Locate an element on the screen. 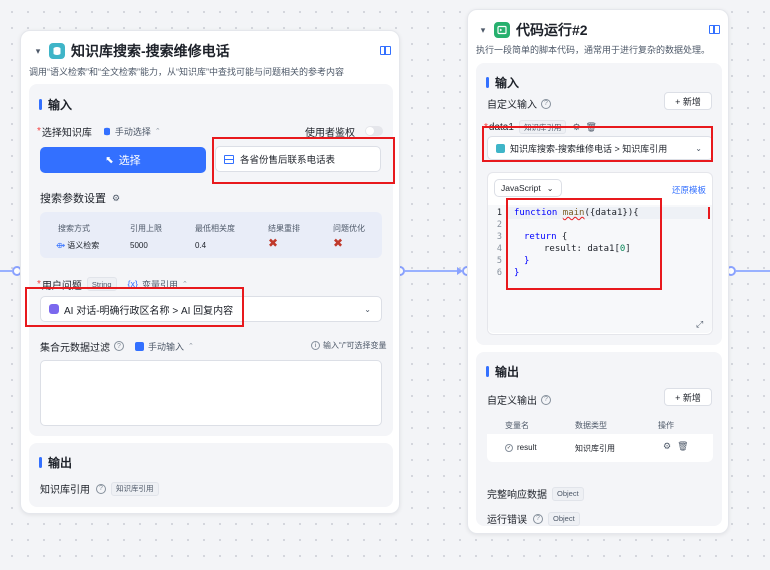 The image size is (770, 570). line-number: 6 is located at coordinates (499, 273).